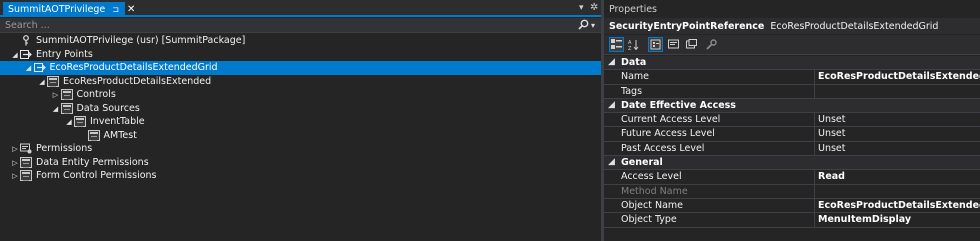 The image size is (980, 241). What do you see at coordinates (652, 205) in the screenshot?
I see `property-name: Object Name` at bounding box center [652, 205].